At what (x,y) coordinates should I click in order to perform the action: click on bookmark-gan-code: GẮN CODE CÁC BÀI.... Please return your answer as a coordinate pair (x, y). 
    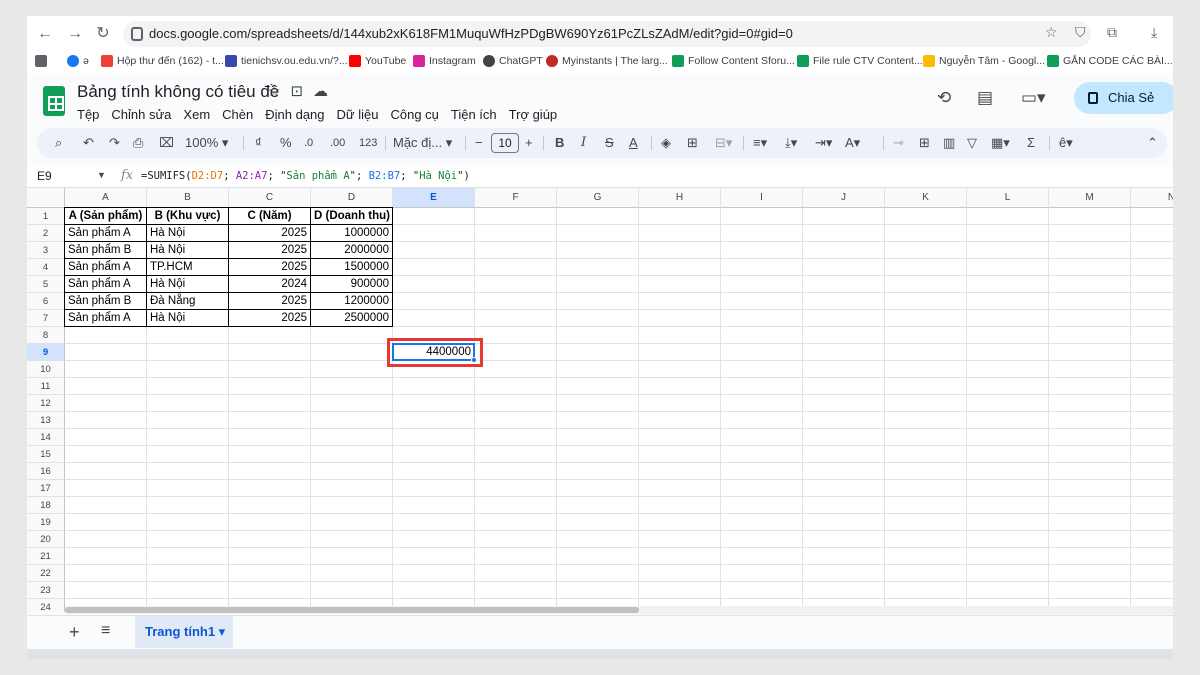
    Looking at the image, I should click on (1110, 61).